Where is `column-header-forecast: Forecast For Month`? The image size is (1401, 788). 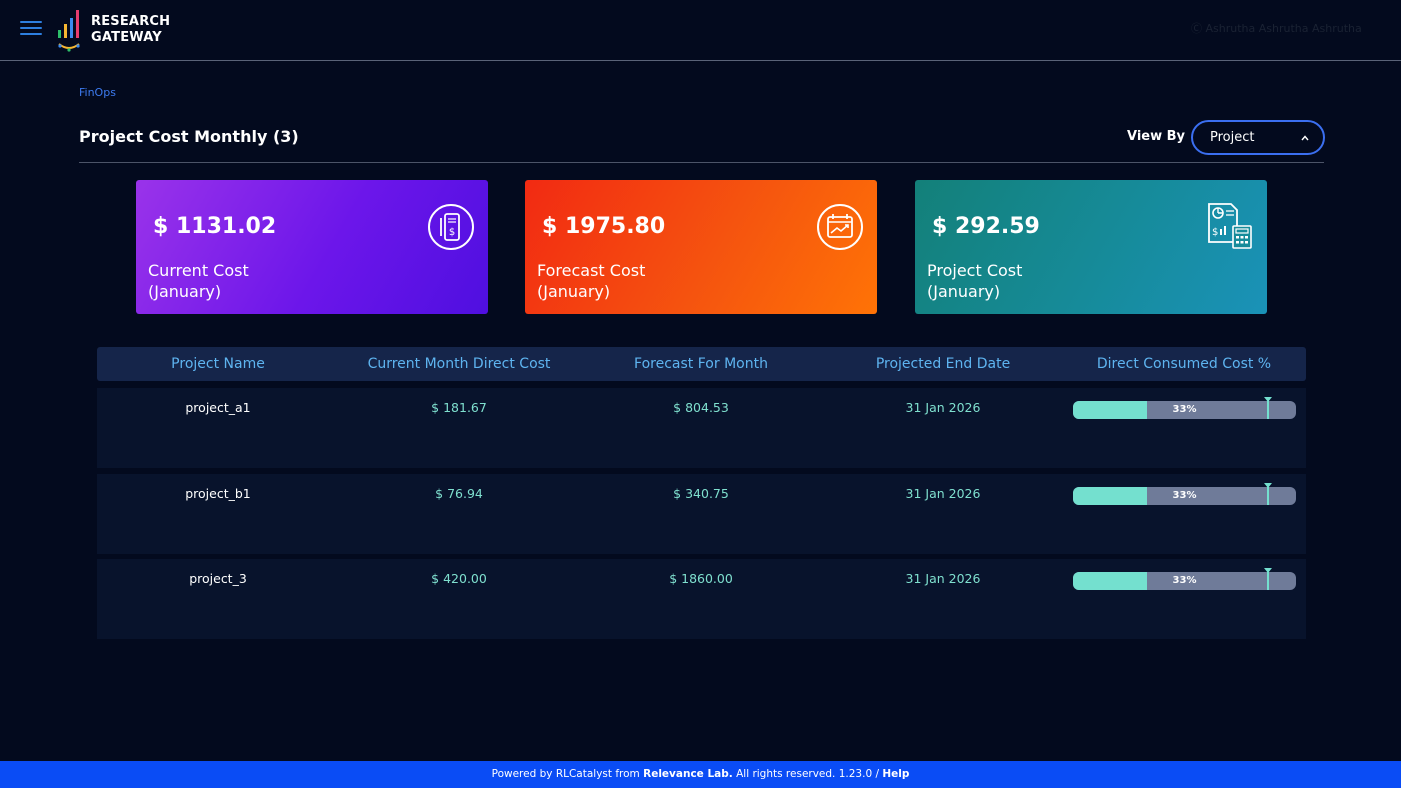
column-header-forecast: Forecast For Month is located at coordinates (701, 364).